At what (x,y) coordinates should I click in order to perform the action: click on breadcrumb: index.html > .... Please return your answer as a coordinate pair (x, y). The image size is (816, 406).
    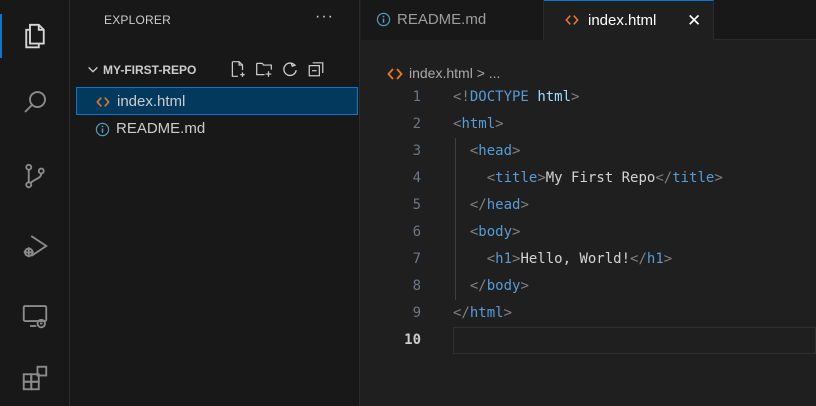
    Looking at the image, I should click on (588, 74).